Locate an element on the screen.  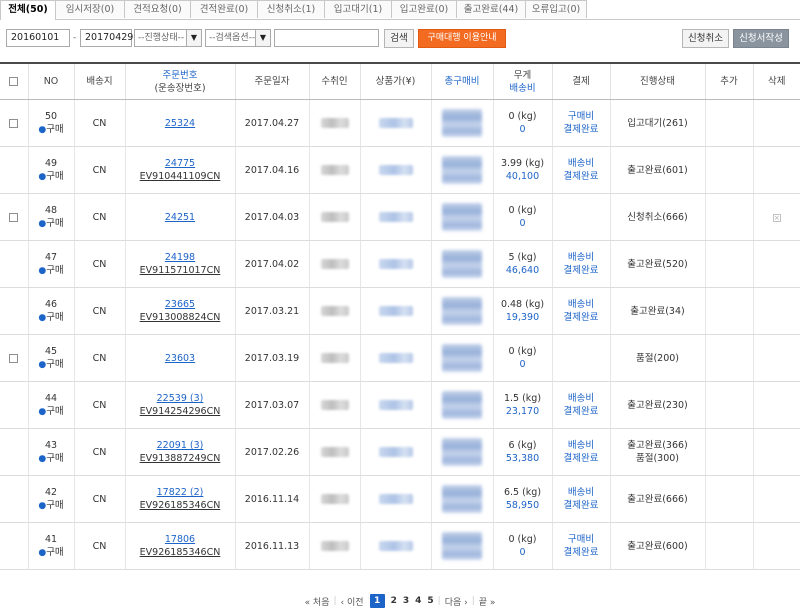
page-link-2: 2 is located at coordinates (394, 601).